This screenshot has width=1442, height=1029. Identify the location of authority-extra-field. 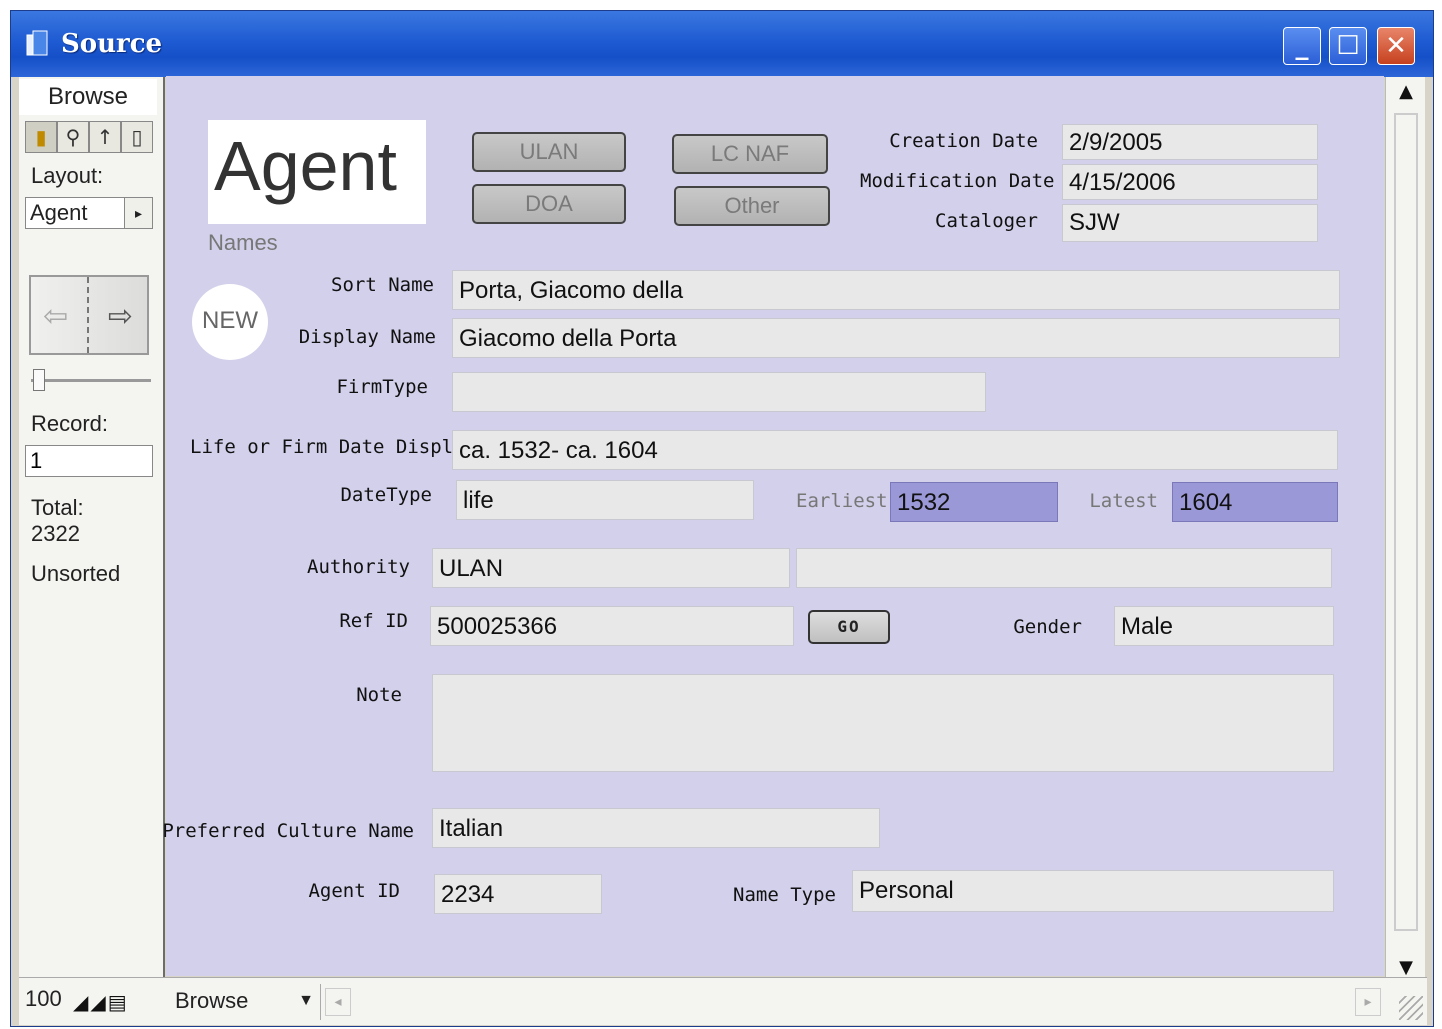
(1064, 568).